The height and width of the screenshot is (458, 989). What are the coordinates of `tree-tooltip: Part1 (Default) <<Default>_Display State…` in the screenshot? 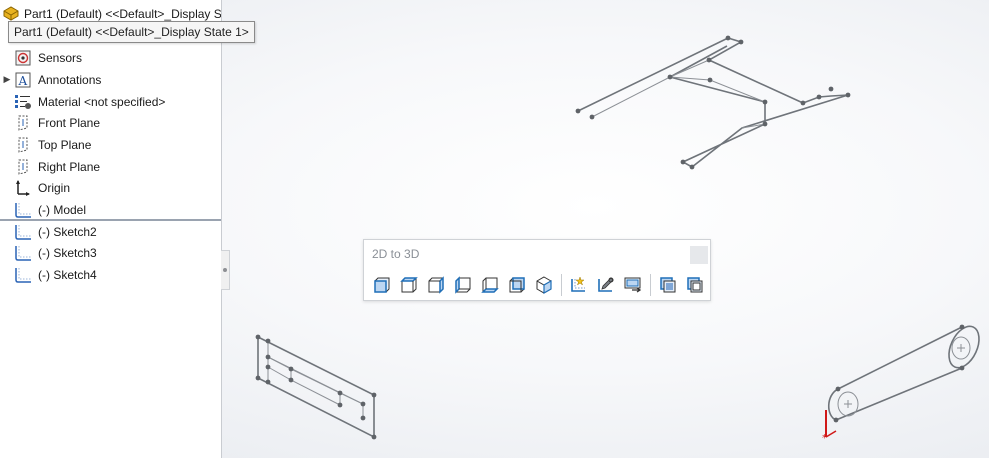 It's located at (131, 32).